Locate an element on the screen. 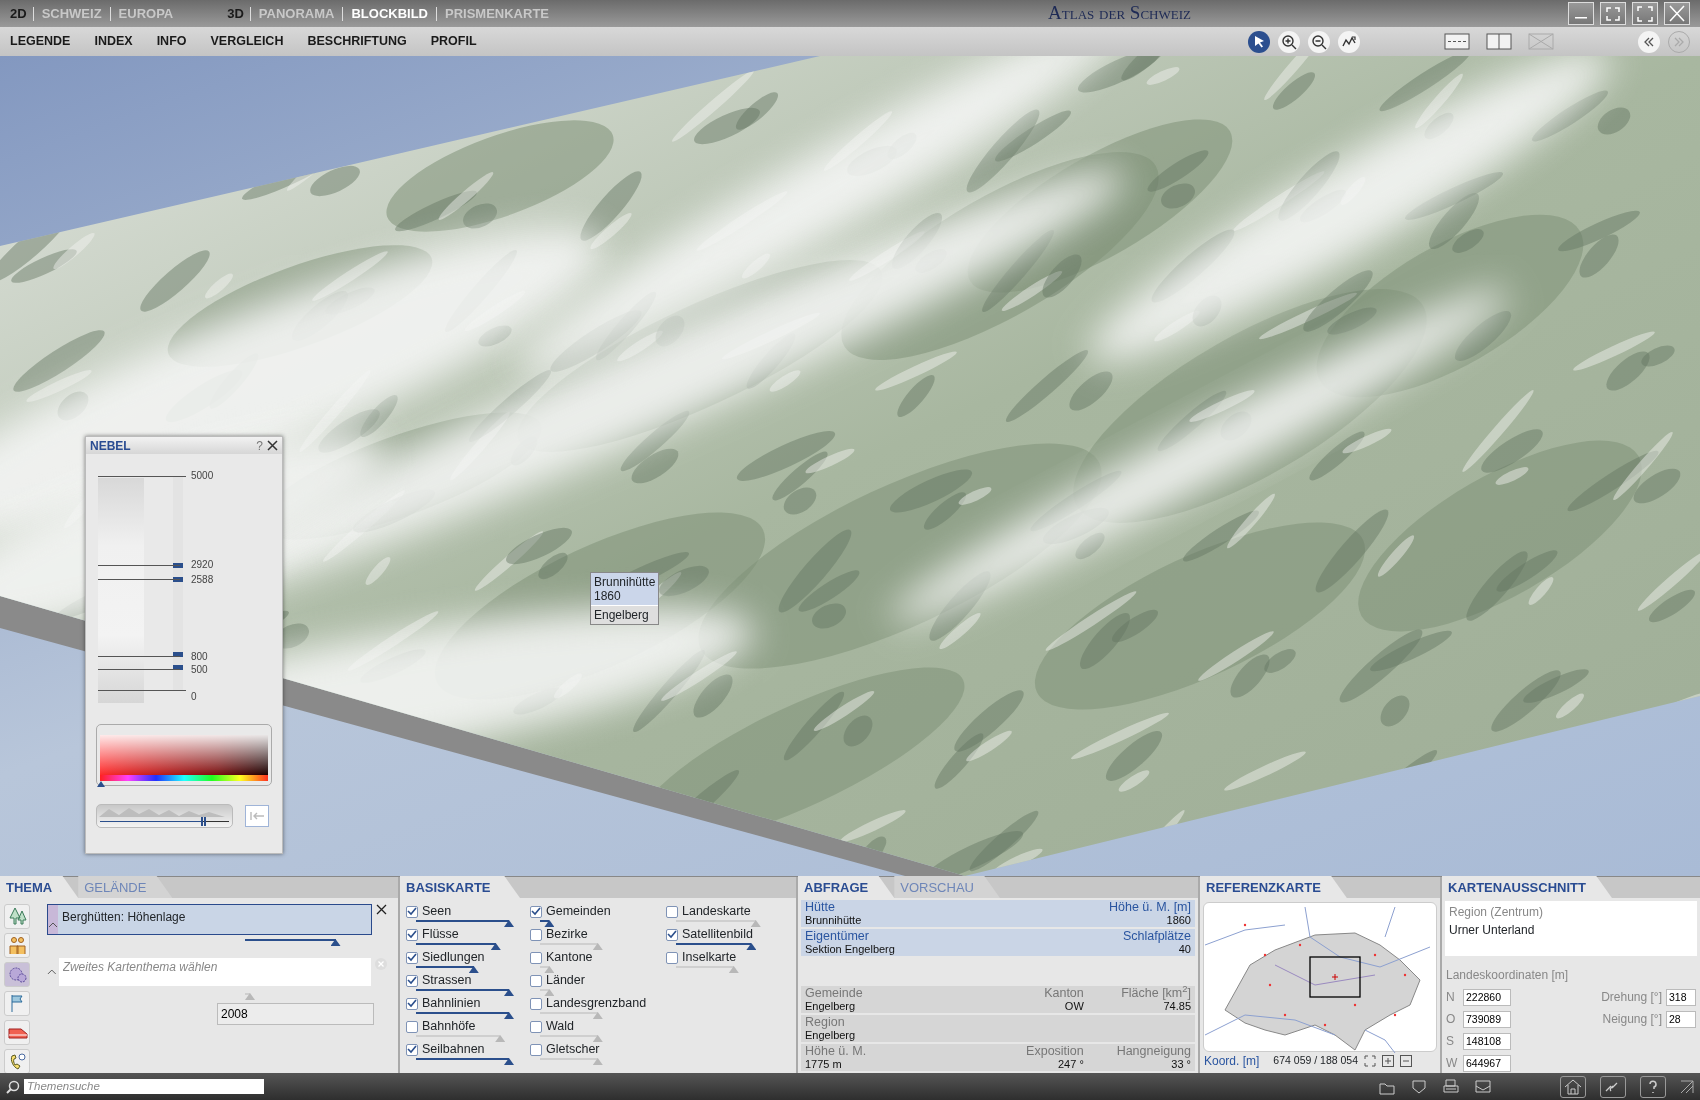 The width and height of the screenshot is (1700, 1100). menu-item: INDEX is located at coordinates (113, 41).